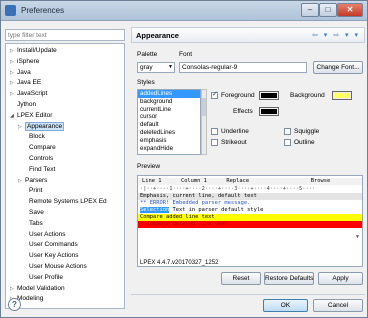 This screenshot has height=318, width=368. Describe the element at coordinates (14, 304) in the screenshot. I see `help-icon: ?` at that location.